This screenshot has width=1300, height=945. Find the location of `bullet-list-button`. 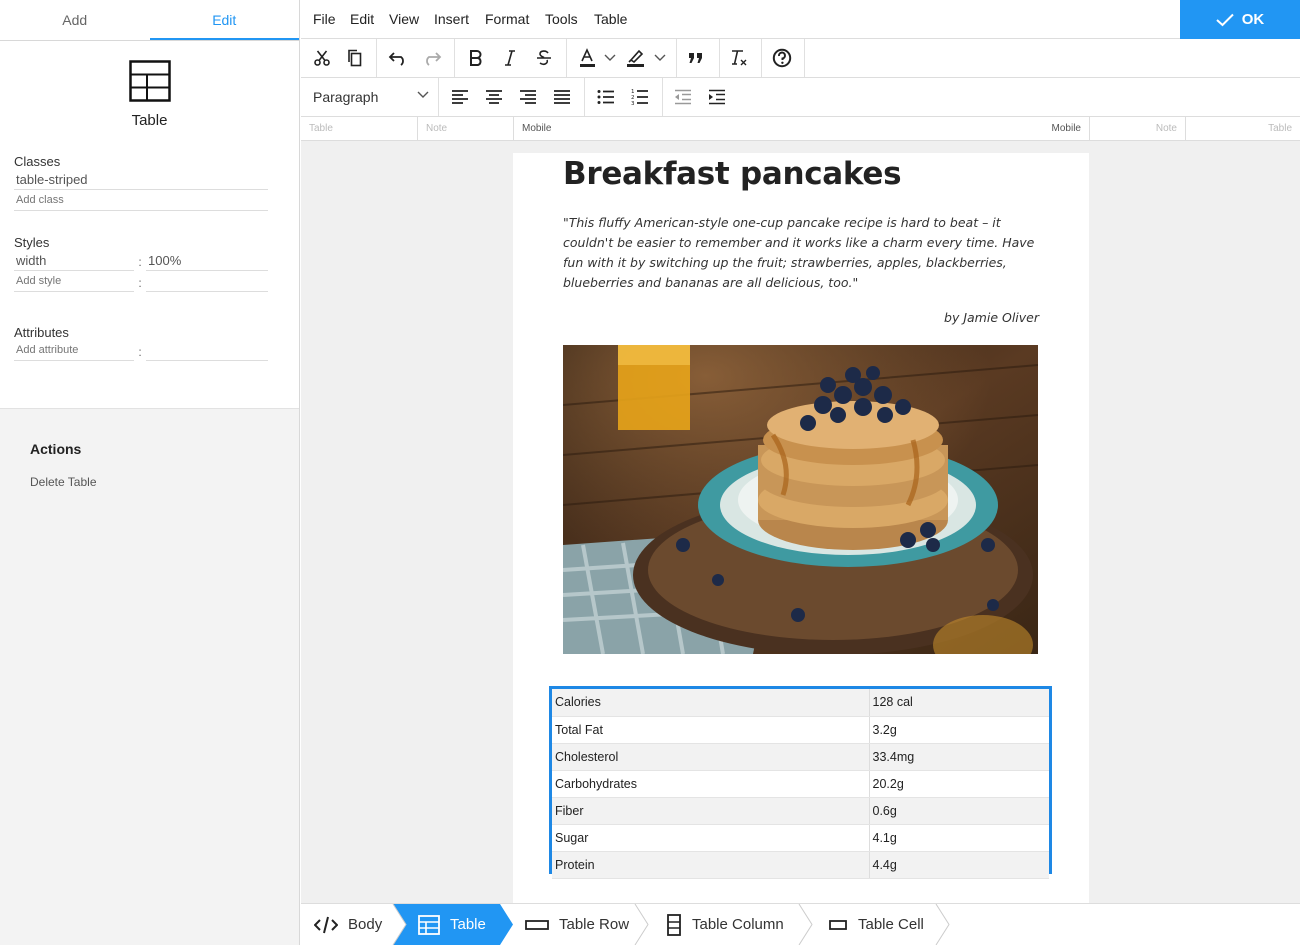

bullet-list-button is located at coordinates (606, 97).